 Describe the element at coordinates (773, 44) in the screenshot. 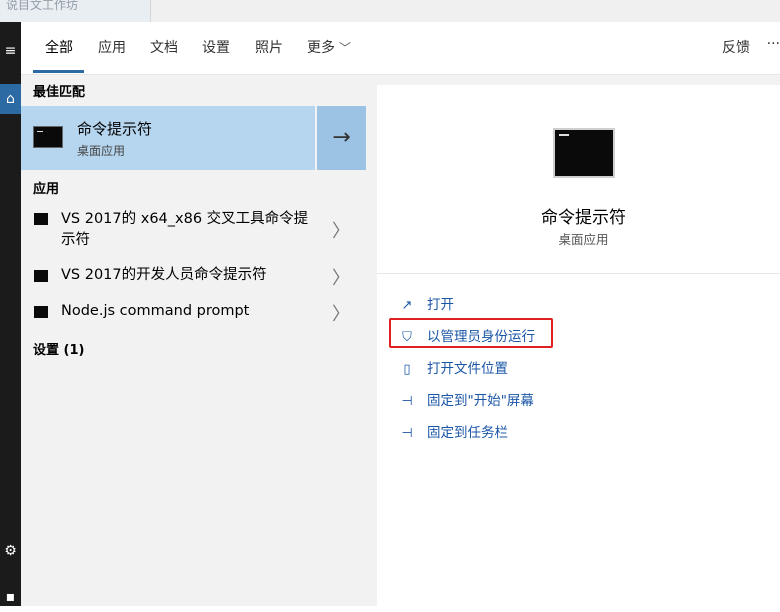

I see `more-options-button: ···` at that location.